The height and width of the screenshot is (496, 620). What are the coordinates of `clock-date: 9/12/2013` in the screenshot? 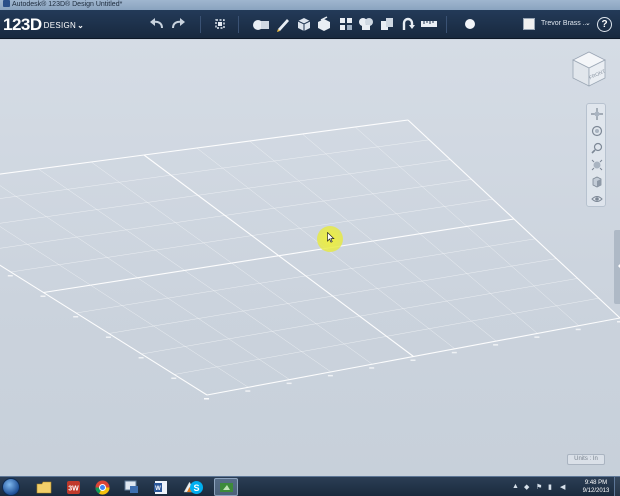 It's located at (596, 491).